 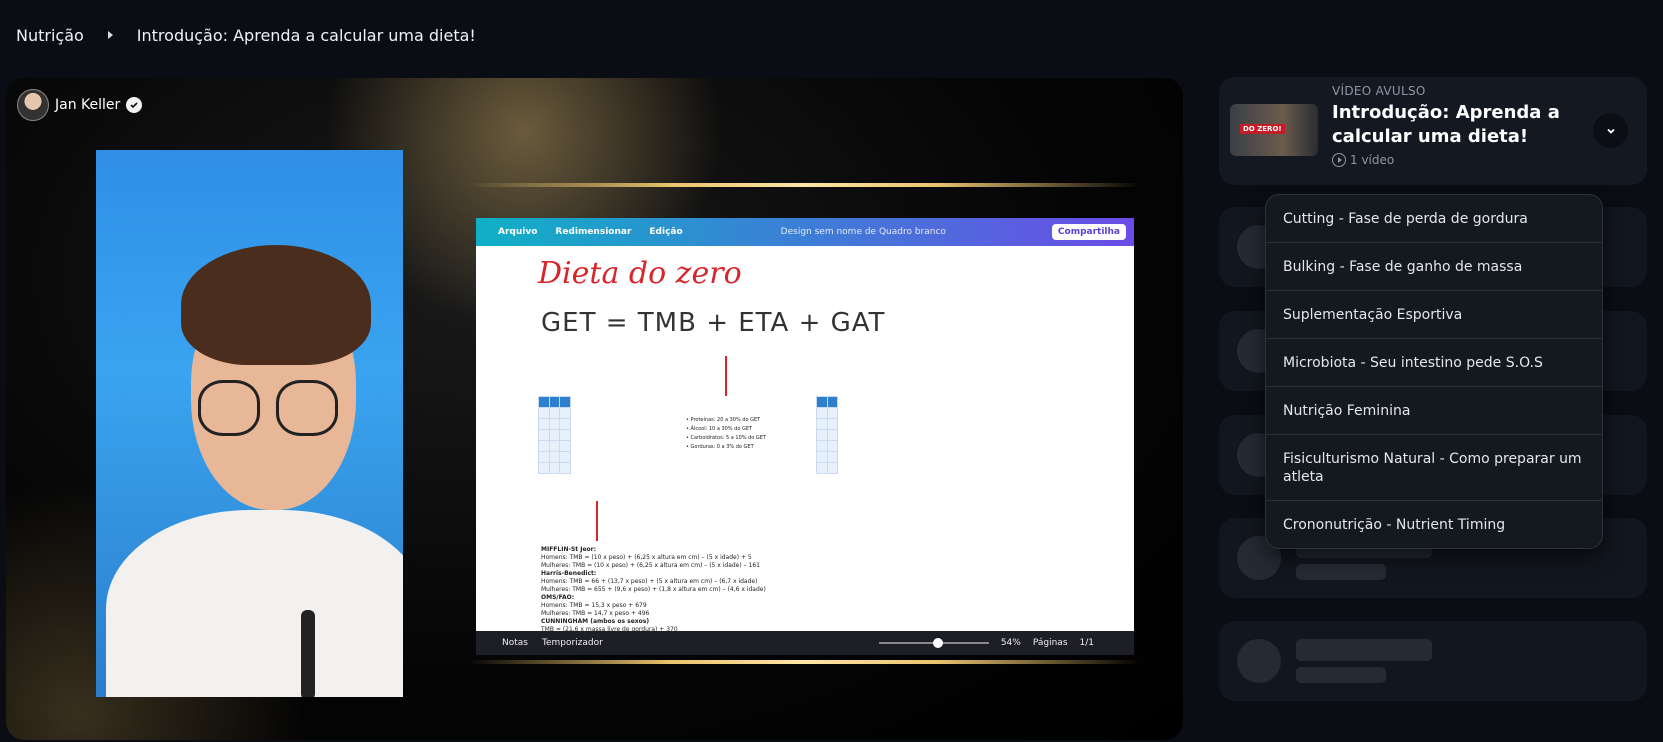 I want to click on thumbnail-tag: DO ZERO!, so click(x=1262, y=129).